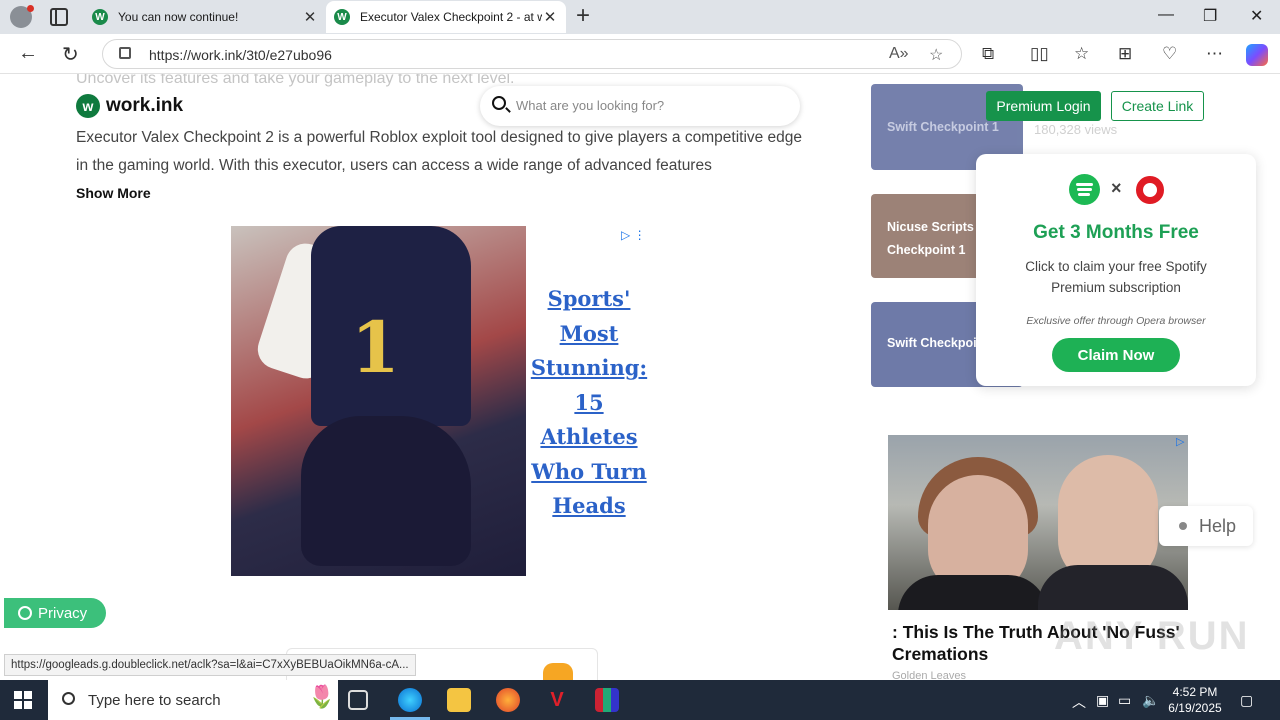  I want to click on times-symbol: ×, so click(1116, 188).